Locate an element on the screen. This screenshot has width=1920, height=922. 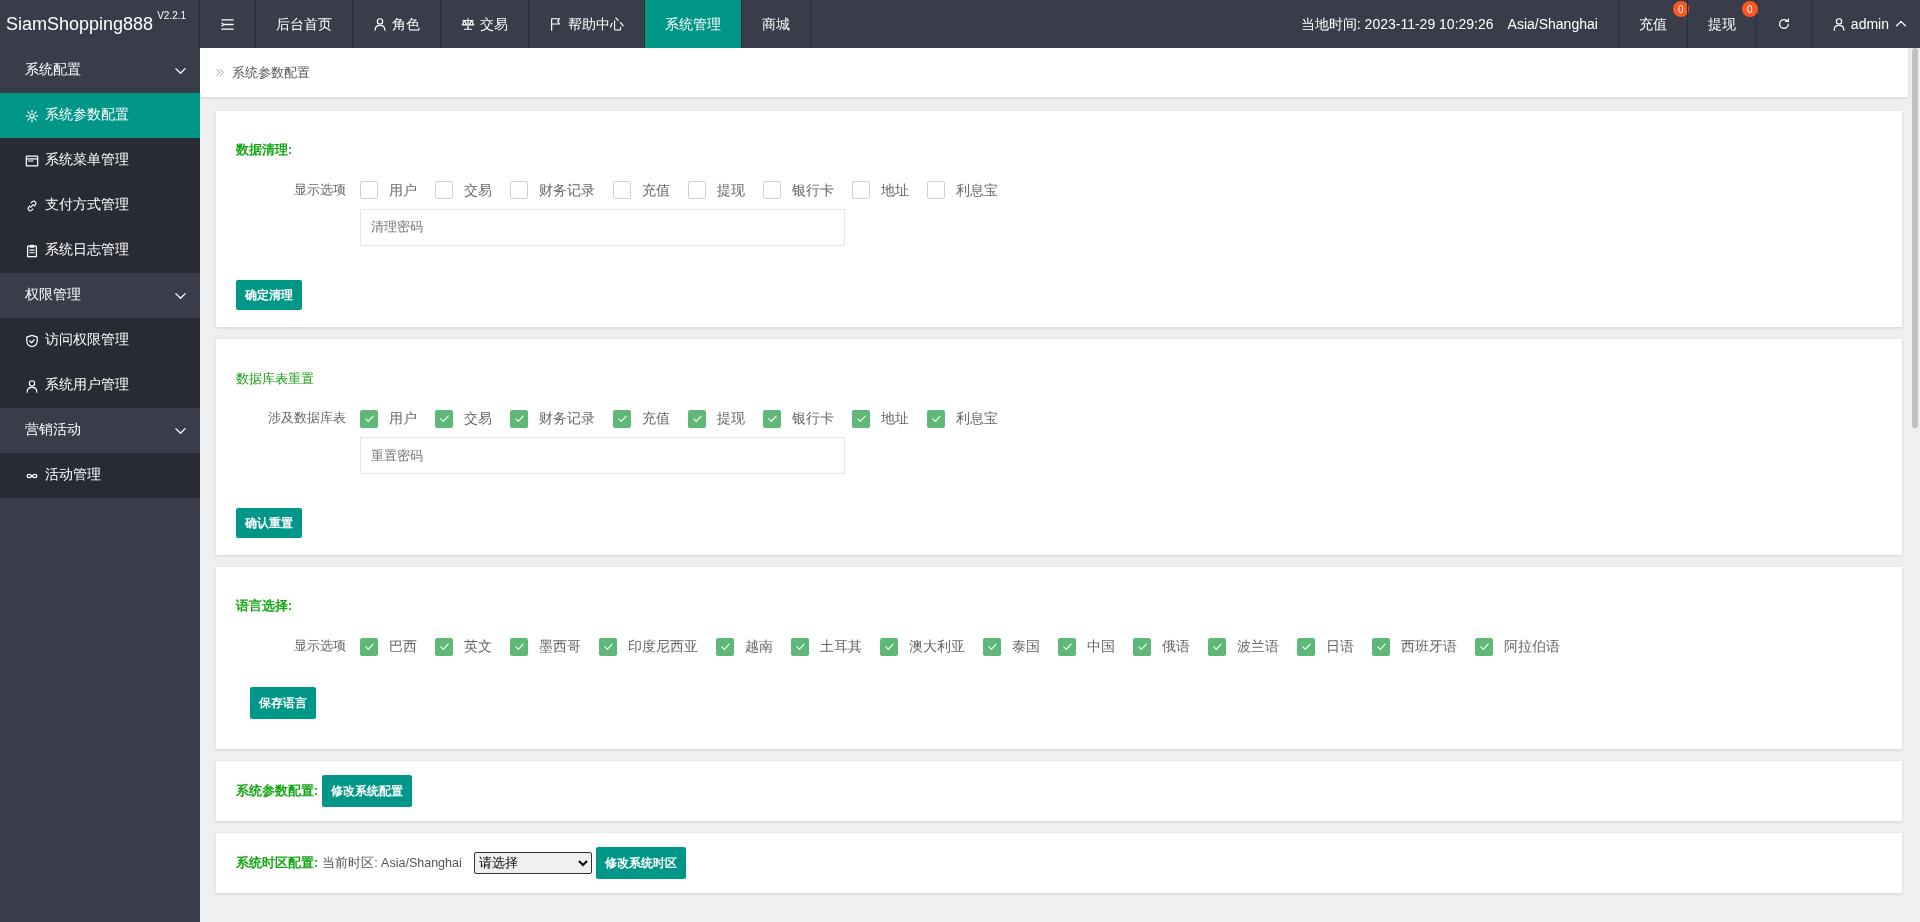
option-label: 印度尼西亚 is located at coordinates (663, 646).